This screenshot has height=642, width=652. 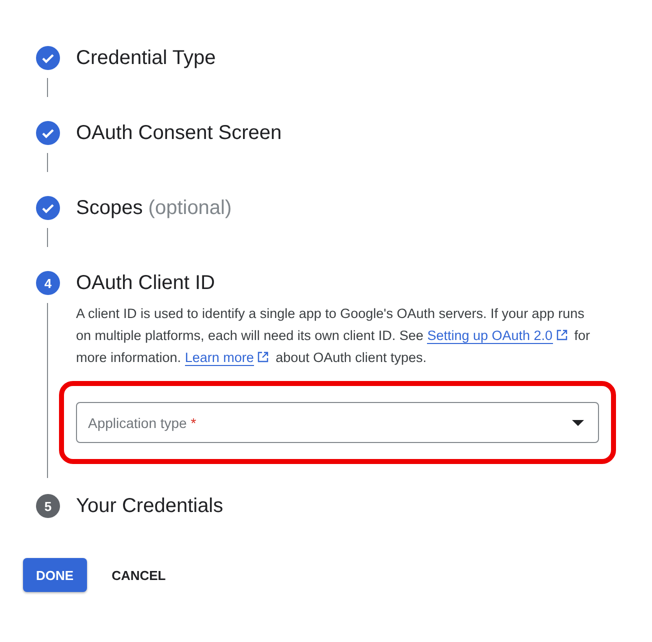 I want to click on dropdown-caret-icon, so click(x=578, y=423).